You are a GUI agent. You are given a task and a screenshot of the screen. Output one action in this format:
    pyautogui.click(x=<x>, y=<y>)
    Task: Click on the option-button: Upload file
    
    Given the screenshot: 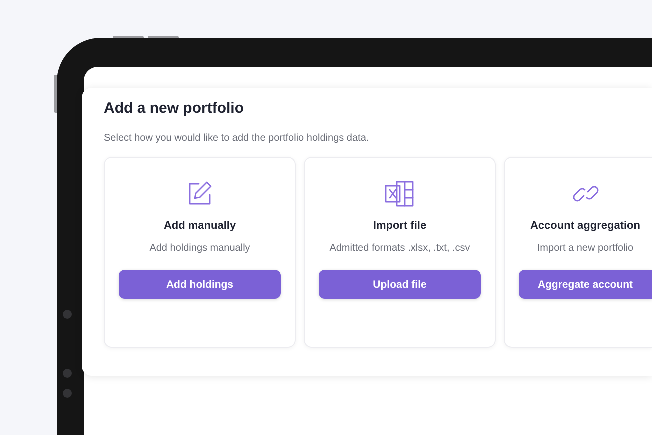 What is the action you would take?
    pyautogui.click(x=400, y=284)
    